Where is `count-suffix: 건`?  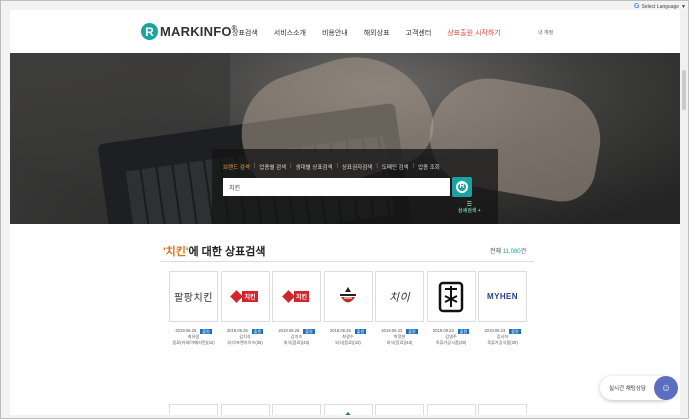
count-suffix: 건 is located at coordinates (523, 252).